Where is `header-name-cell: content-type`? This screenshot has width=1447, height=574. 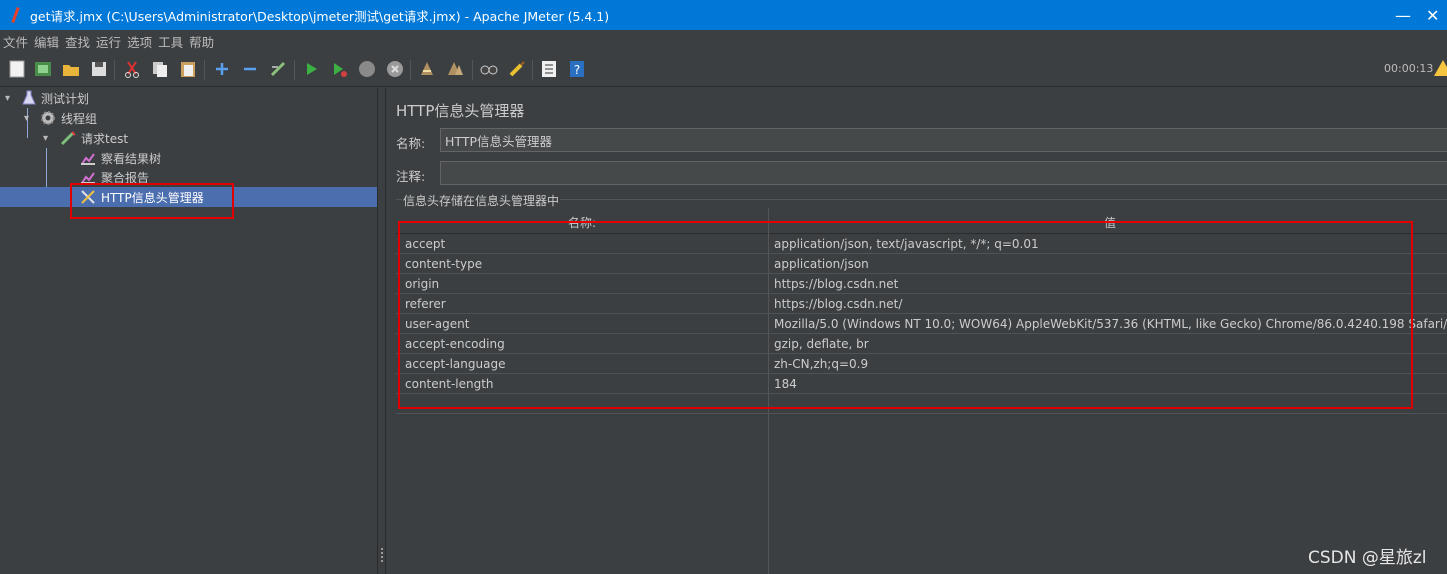
header-name-cell: content-type is located at coordinates (585, 264).